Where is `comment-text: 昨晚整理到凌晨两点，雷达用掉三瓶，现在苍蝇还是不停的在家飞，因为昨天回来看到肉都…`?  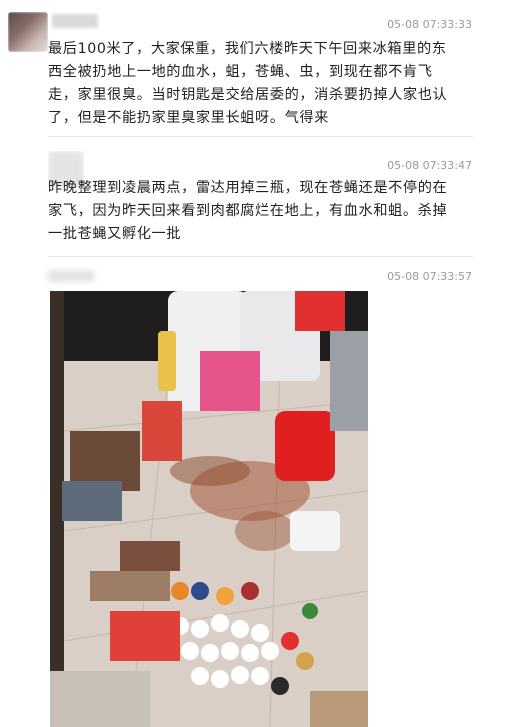
comment-text: 昨晚整理到凌晨两点，雷达用掉三瓶，现在苍蝇还是不停的在家飞，因为昨天回来看到肉都… is located at coordinates (248, 211).